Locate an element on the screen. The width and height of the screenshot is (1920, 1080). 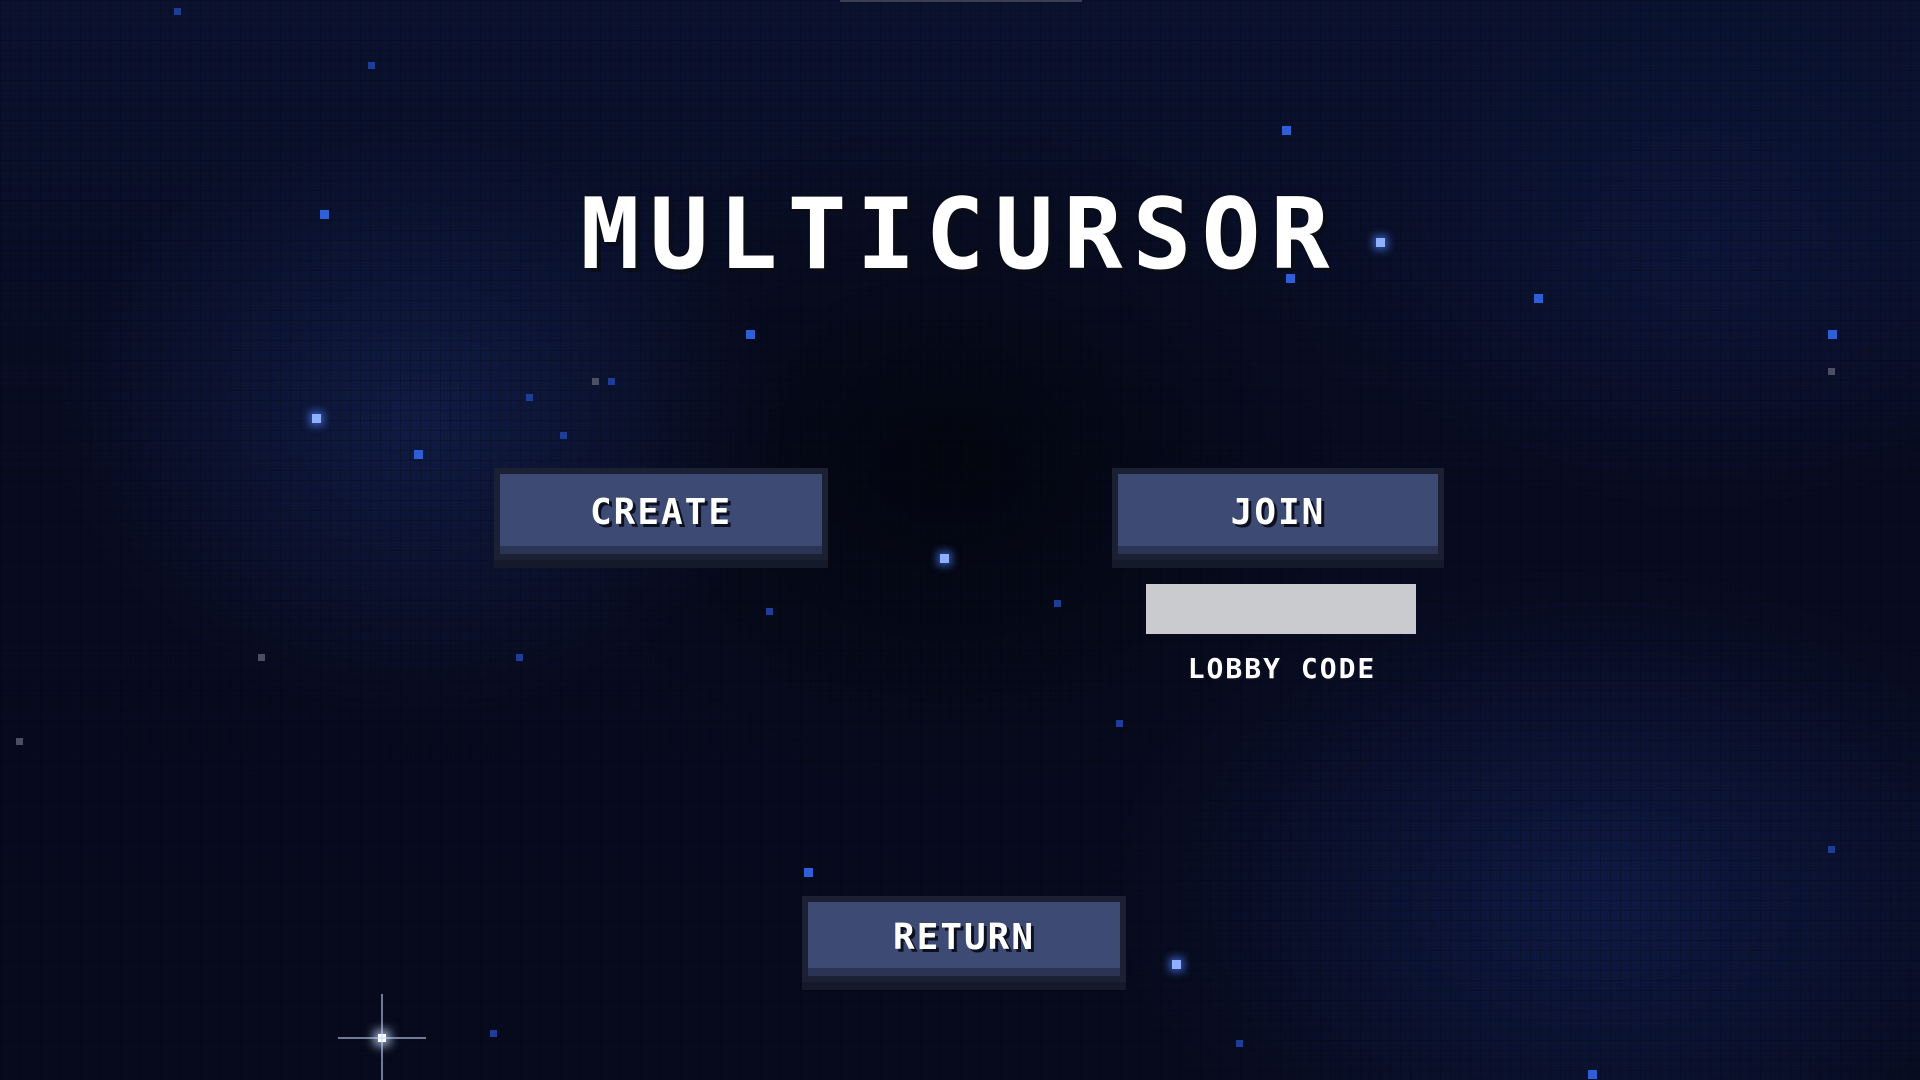
create-button: CREATE is located at coordinates (661, 514).